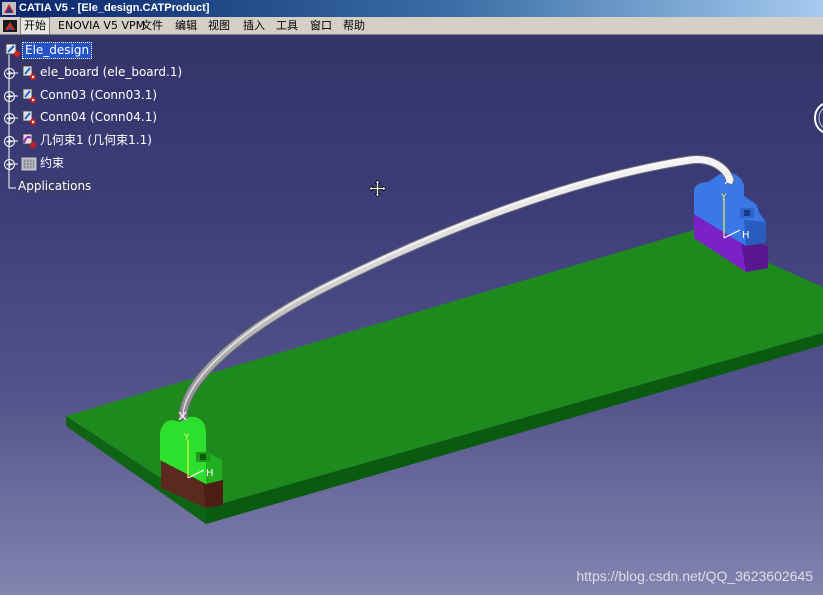 This screenshot has height=595, width=823. I want to click on tree-node-conn04: Conn04 (Conn04.1), so click(100, 118).